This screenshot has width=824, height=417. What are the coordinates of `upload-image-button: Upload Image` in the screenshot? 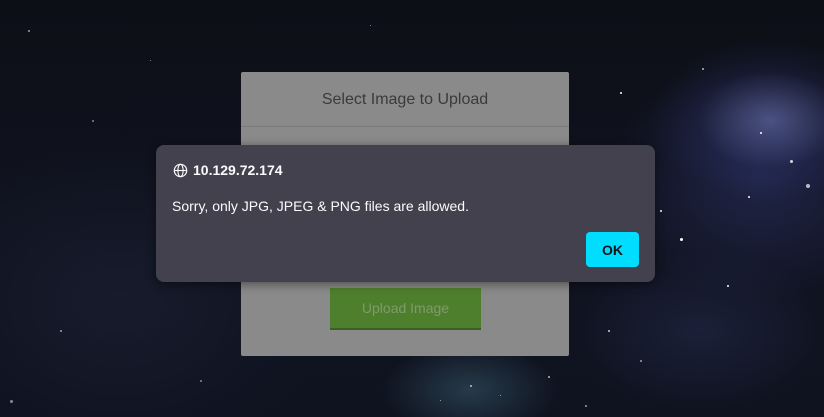 It's located at (405, 309).